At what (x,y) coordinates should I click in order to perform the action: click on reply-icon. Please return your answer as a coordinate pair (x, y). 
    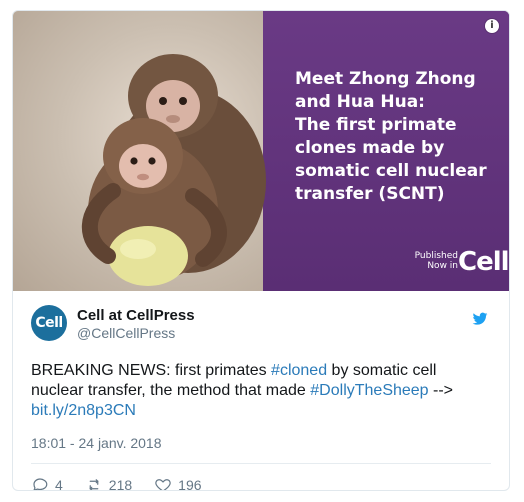
    Looking at the image, I should click on (40, 484).